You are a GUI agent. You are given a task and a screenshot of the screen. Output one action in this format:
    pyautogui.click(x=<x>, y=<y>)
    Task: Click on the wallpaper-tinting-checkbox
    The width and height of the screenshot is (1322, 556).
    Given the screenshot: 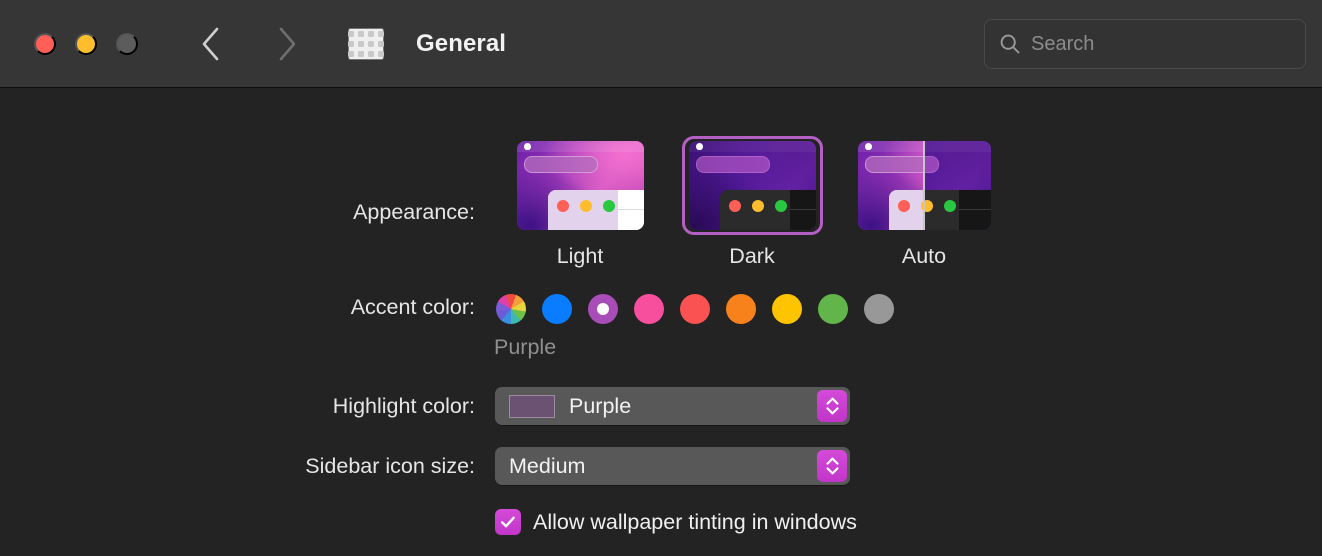 What is the action you would take?
    pyautogui.click(x=508, y=522)
    